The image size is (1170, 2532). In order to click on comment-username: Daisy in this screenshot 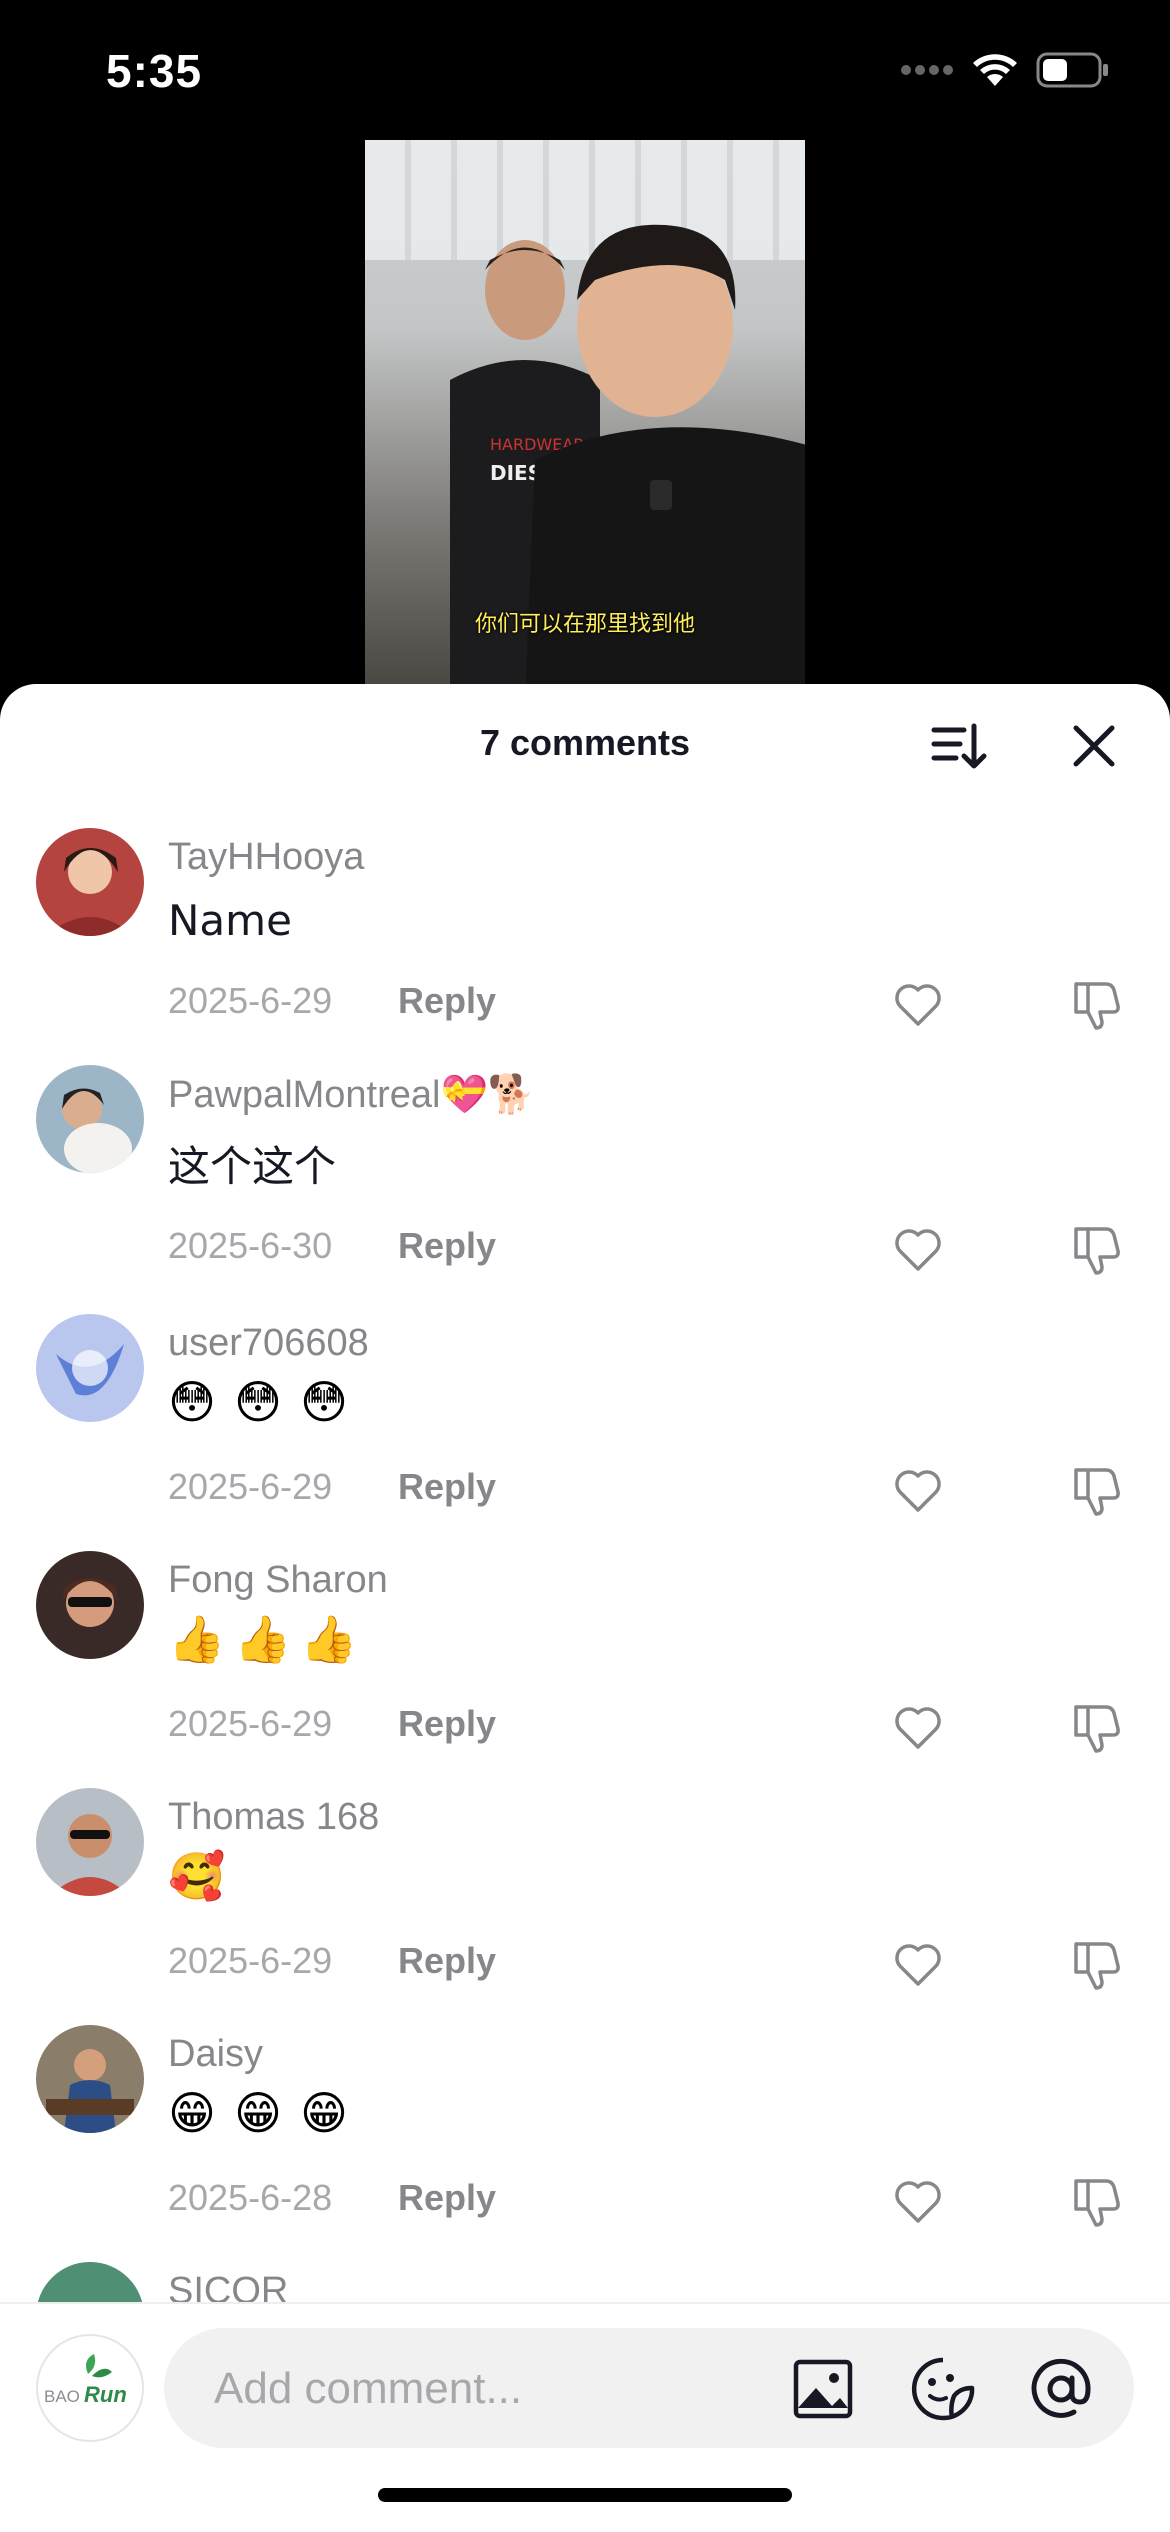, I will do `click(215, 2054)`.